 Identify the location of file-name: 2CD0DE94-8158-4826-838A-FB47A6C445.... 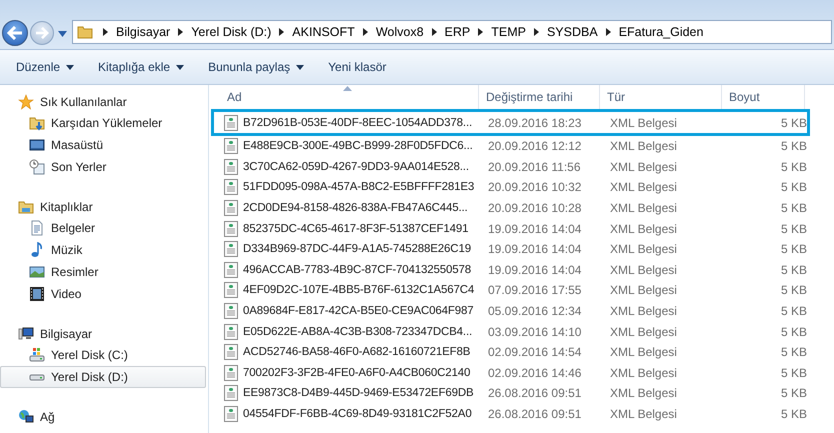
(355, 208).